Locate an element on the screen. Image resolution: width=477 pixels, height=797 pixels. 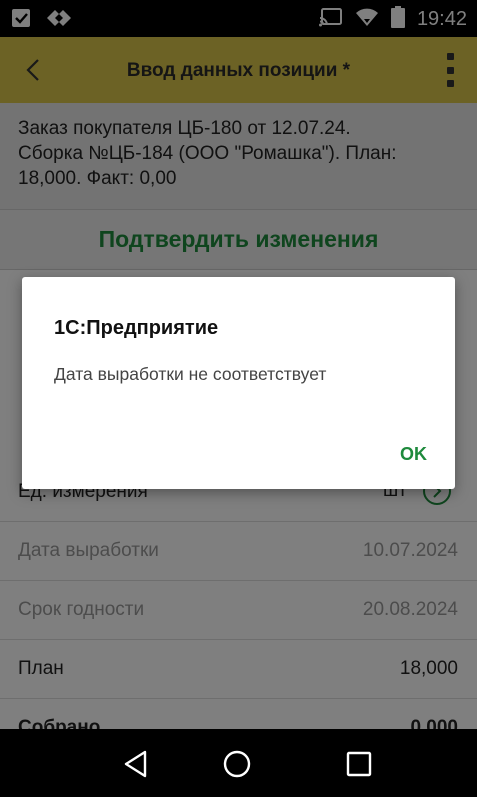
dialog-message: Дата выработки не соответствует is located at coordinates (190, 374).